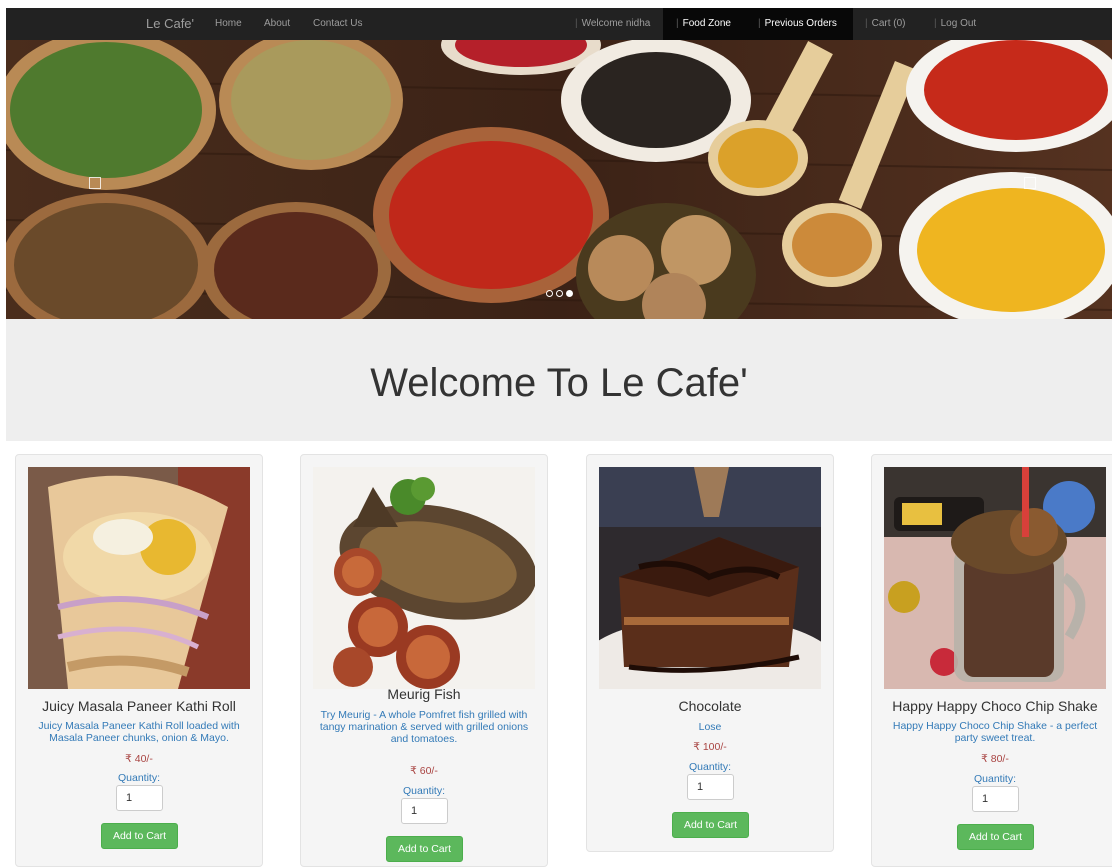  What do you see at coordinates (139, 578) in the screenshot?
I see `product-image-kathi-roll` at bounding box center [139, 578].